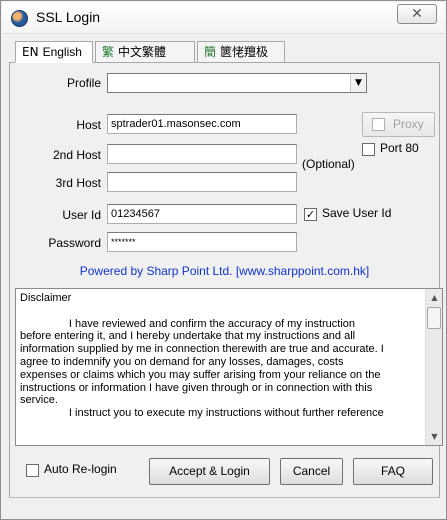 The height and width of the screenshot is (520, 447). What do you see at coordinates (202, 242) in the screenshot?
I see `password-input: *******` at bounding box center [202, 242].